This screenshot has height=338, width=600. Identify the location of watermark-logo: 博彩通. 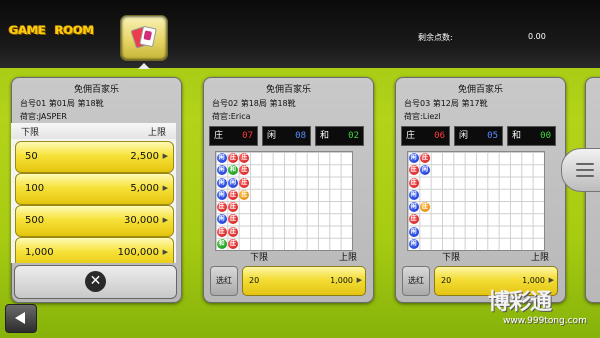
(520, 302).